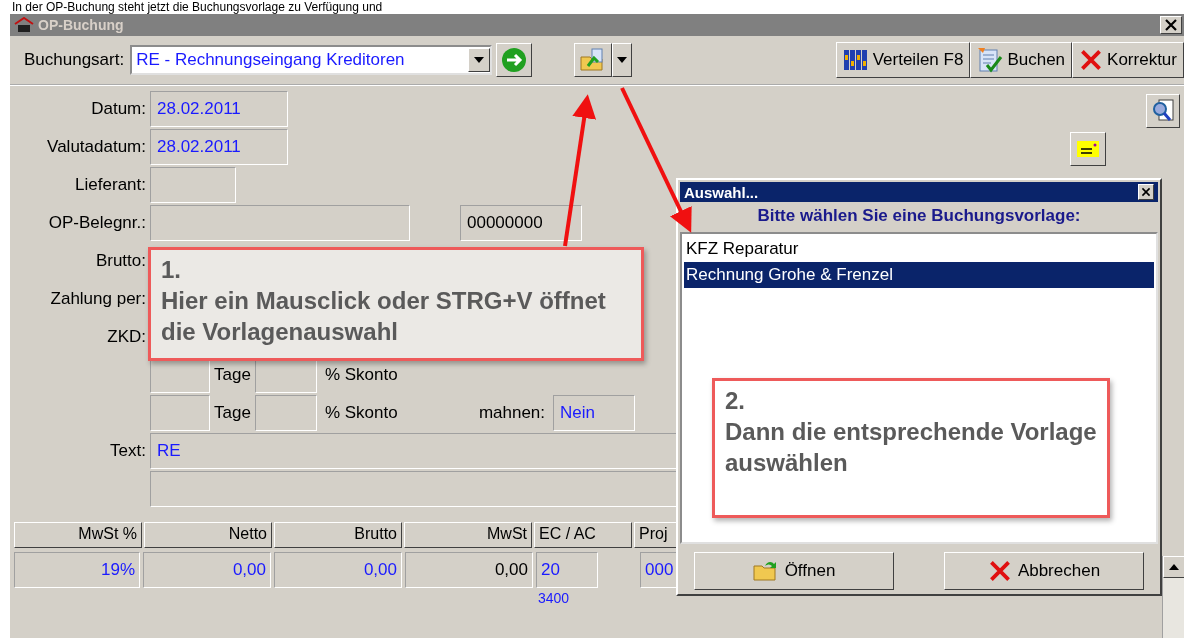 The image size is (1184, 638). I want to click on list-item: KFZ Reparatur, so click(919, 249).